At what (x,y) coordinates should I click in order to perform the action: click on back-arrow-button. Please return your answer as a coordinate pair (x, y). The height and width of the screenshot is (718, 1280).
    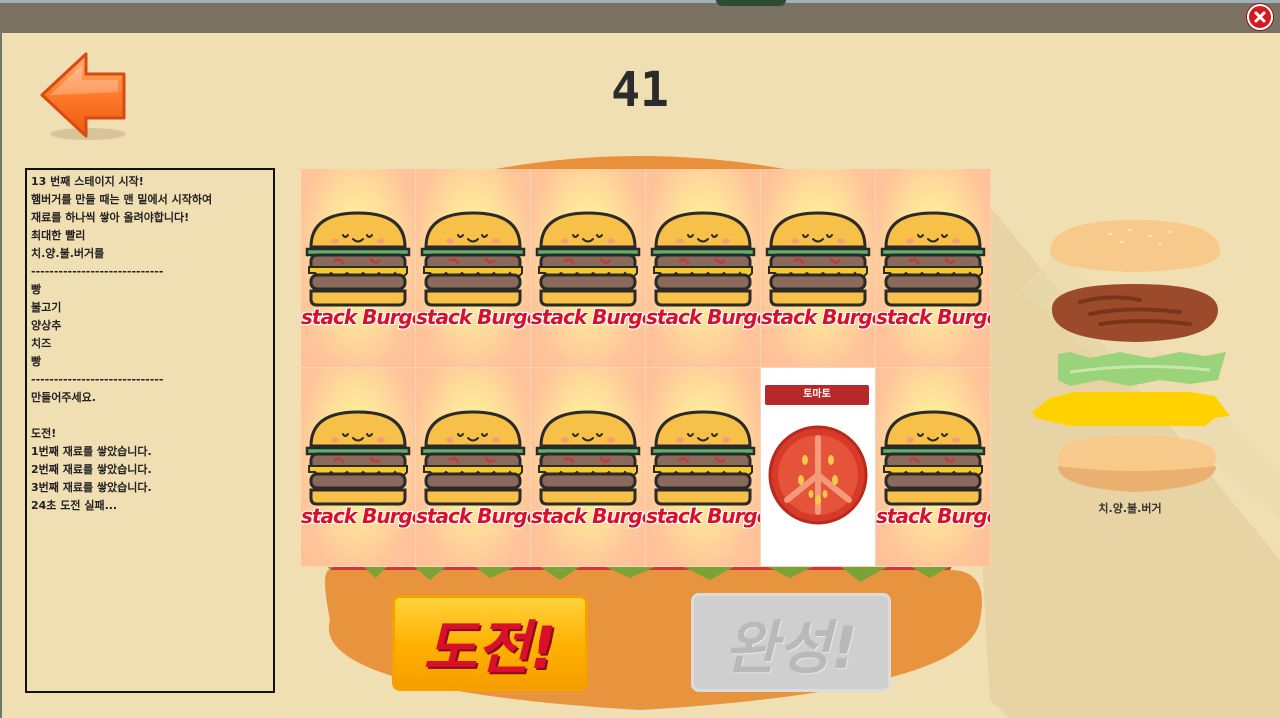
    Looking at the image, I should click on (84, 96).